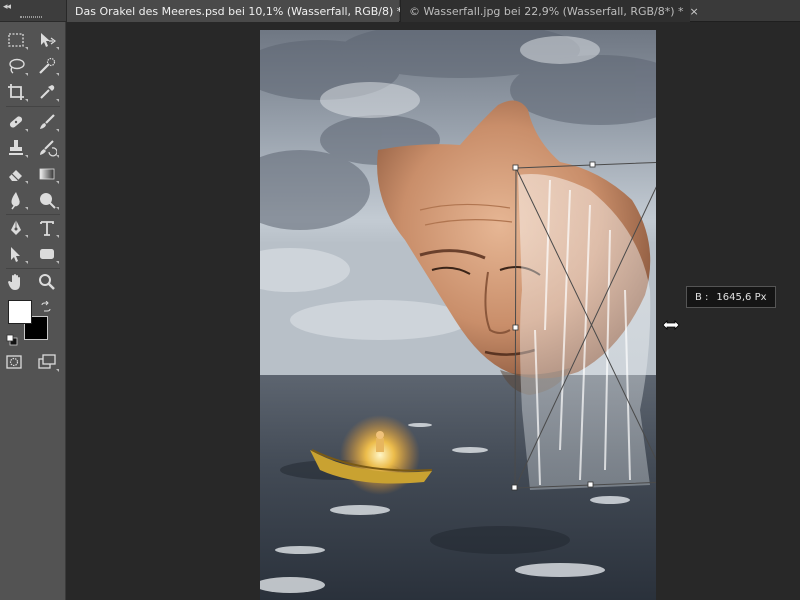 This screenshot has height=600, width=800. Describe the element at coordinates (671, 325) in the screenshot. I see `resize-cursor-icon` at that location.